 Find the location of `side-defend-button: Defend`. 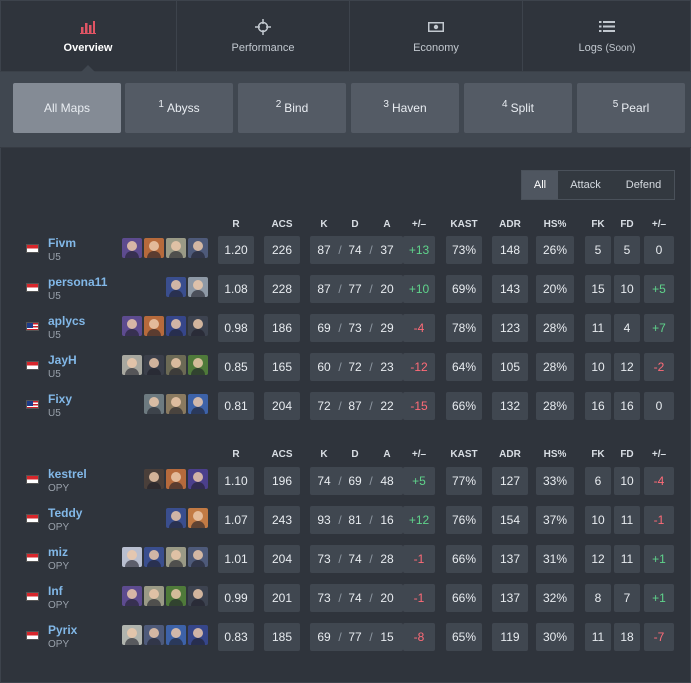

side-defend-button: Defend is located at coordinates (643, 185).